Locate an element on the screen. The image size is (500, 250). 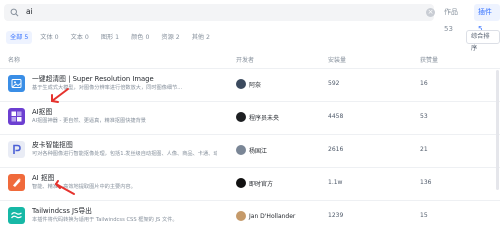
developer: 阿奈 is located at coordinates (248, 84).